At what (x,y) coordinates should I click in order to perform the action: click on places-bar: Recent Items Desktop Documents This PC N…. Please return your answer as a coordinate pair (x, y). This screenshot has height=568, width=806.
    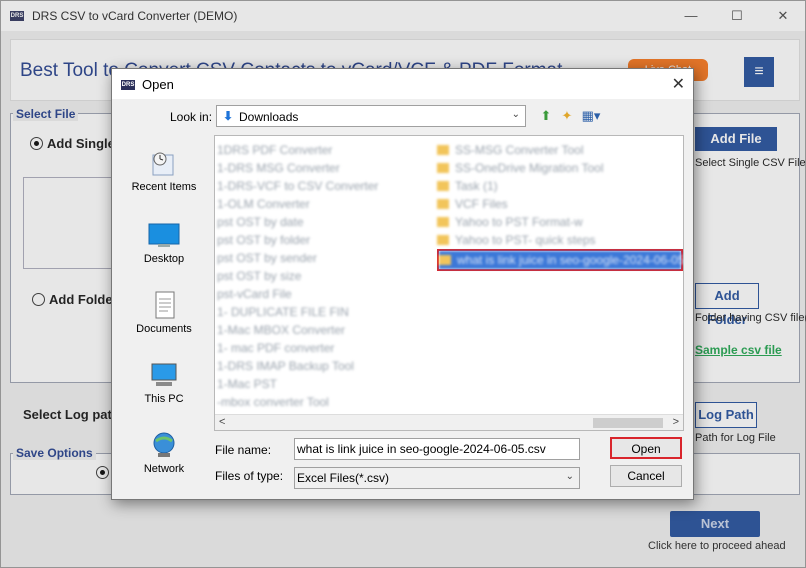
    Looking at the image, I should click on (164, 311).